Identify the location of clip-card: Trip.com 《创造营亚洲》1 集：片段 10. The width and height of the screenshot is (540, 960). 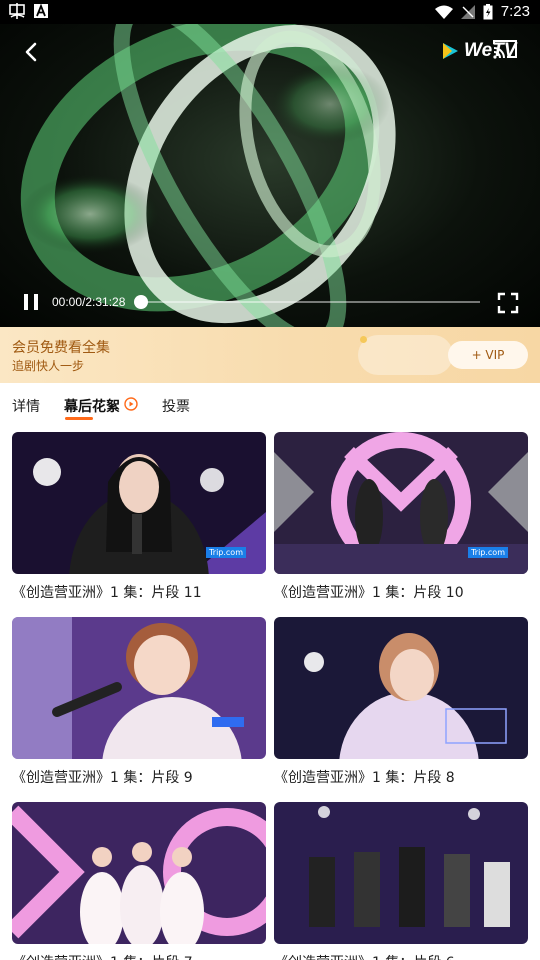
(401, 517).